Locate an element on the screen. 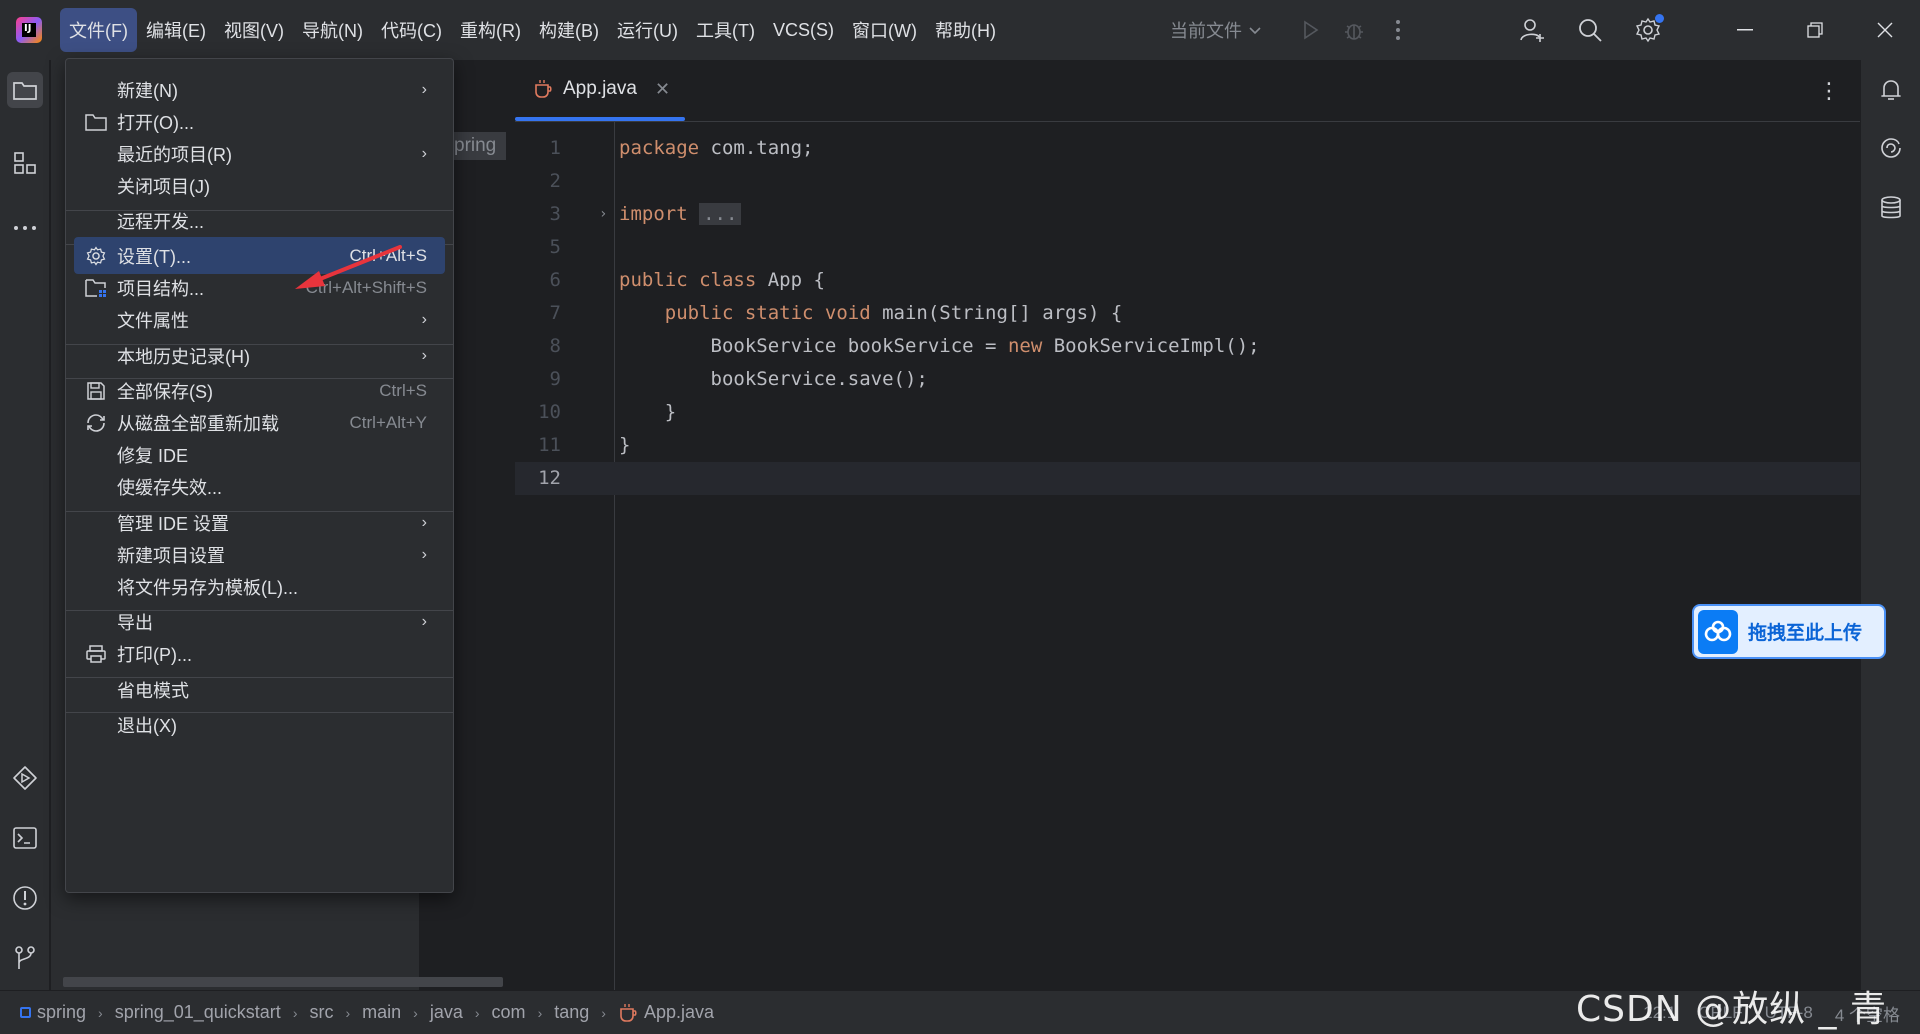 The width and height of the screenshot is (1920, 1034). breadcrumb-item: App.java is located at coordinates (666, 1012).